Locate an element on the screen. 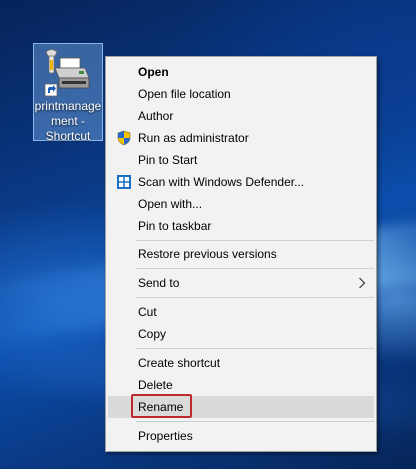  desktop-shortcut-printmanagement: printmanage ment - Shortcut is located at coordinates (68, 93).